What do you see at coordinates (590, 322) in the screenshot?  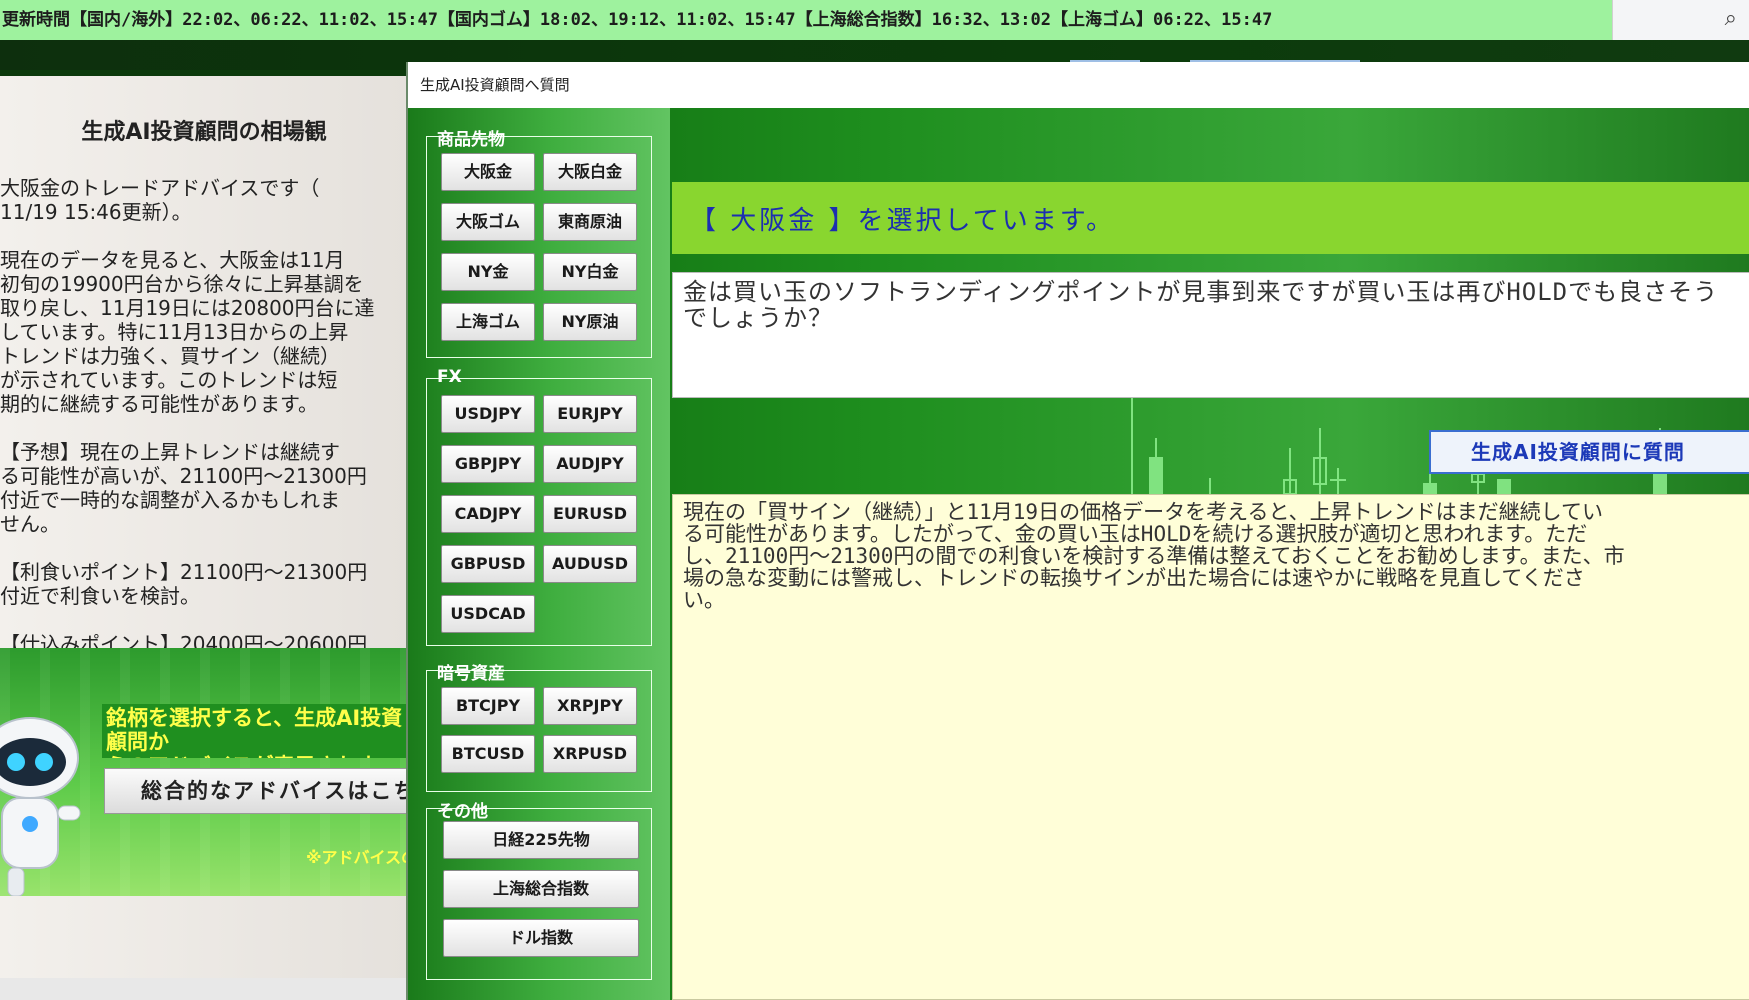 I see `symbol-button-ny-crude: NY原油` at bounding box center [590, 322].